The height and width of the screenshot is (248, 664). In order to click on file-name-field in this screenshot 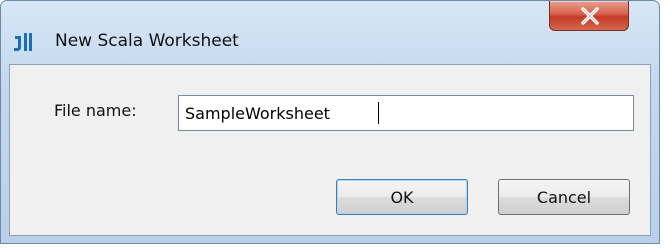, I will do `click(406, 113)`.